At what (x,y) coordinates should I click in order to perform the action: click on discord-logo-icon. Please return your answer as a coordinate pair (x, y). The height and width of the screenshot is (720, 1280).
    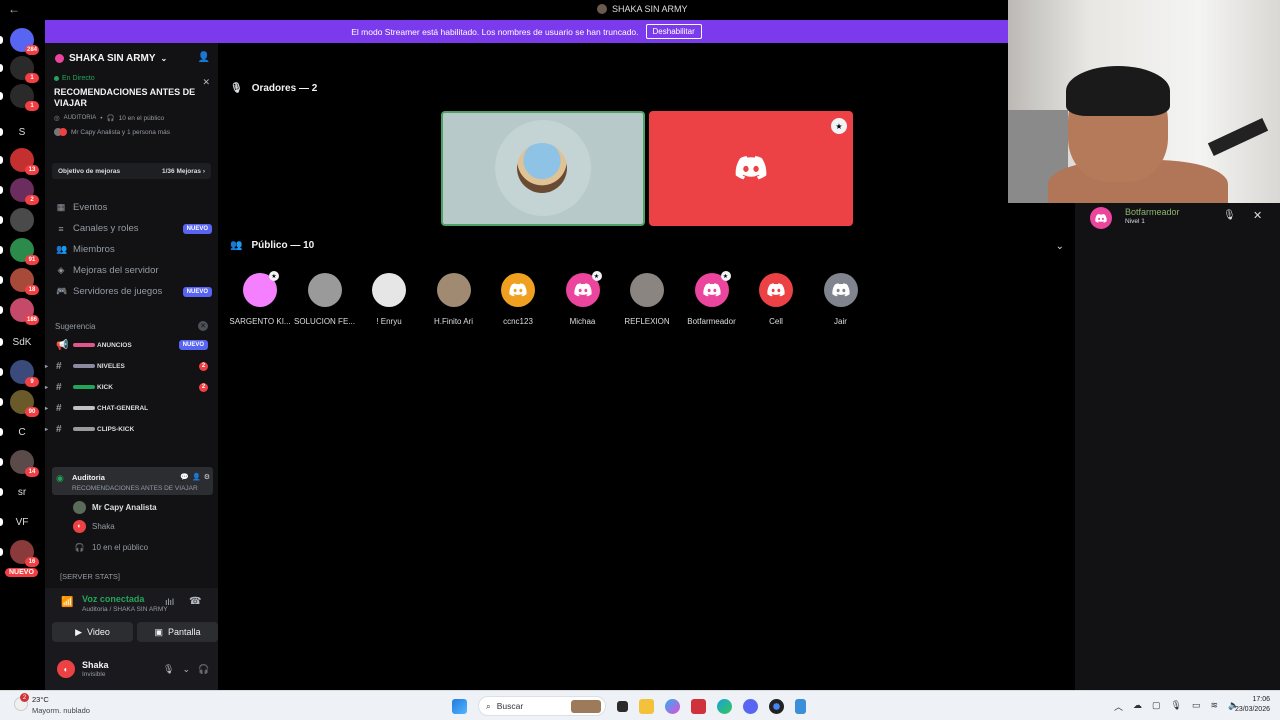
    Looking at the image, I should click on (776, 290).